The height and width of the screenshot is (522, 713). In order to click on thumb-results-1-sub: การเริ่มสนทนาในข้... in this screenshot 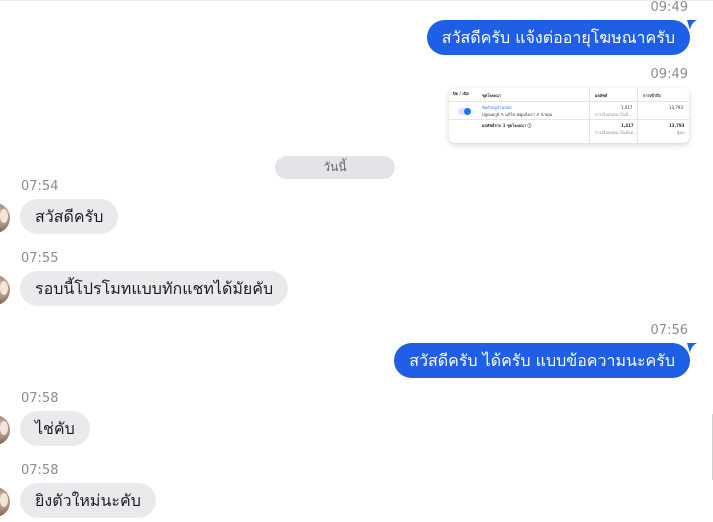, I will do `click(613, 114)`.